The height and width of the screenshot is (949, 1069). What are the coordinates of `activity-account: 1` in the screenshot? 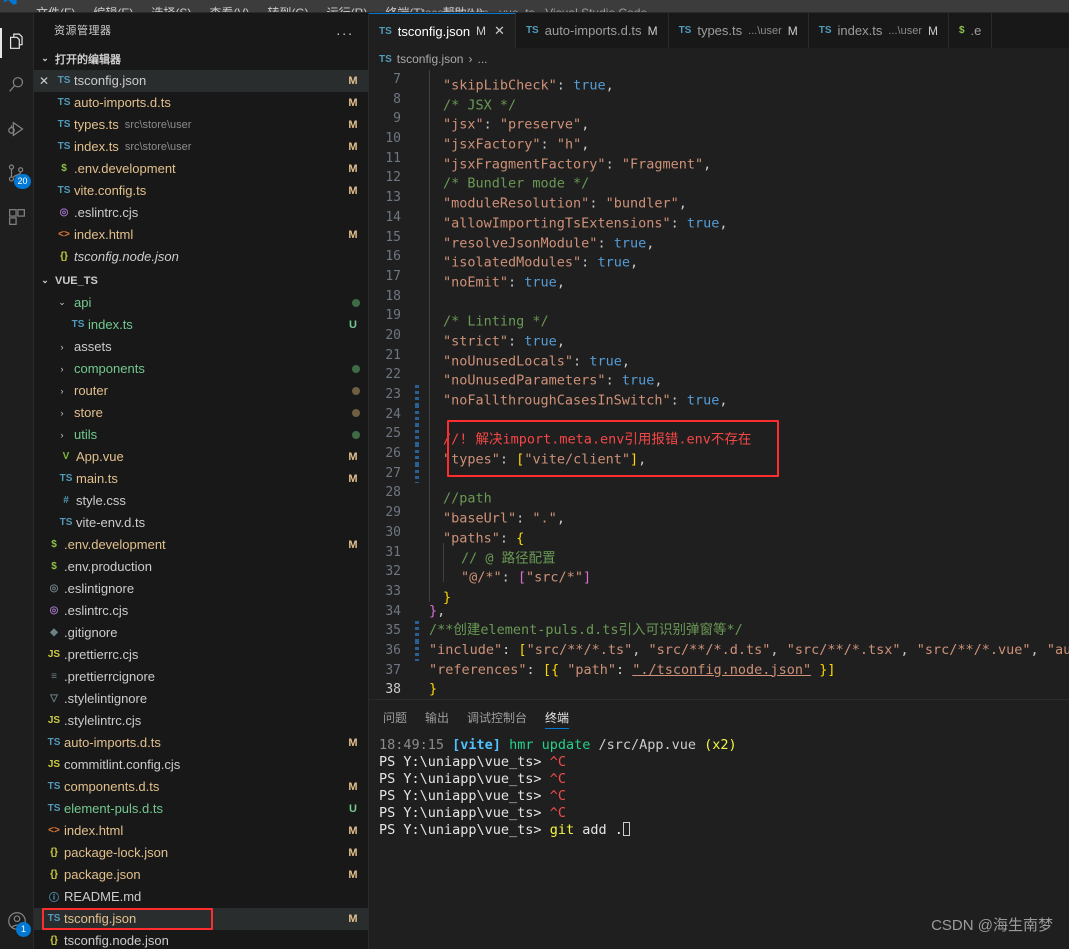 It's located at (17, 923).